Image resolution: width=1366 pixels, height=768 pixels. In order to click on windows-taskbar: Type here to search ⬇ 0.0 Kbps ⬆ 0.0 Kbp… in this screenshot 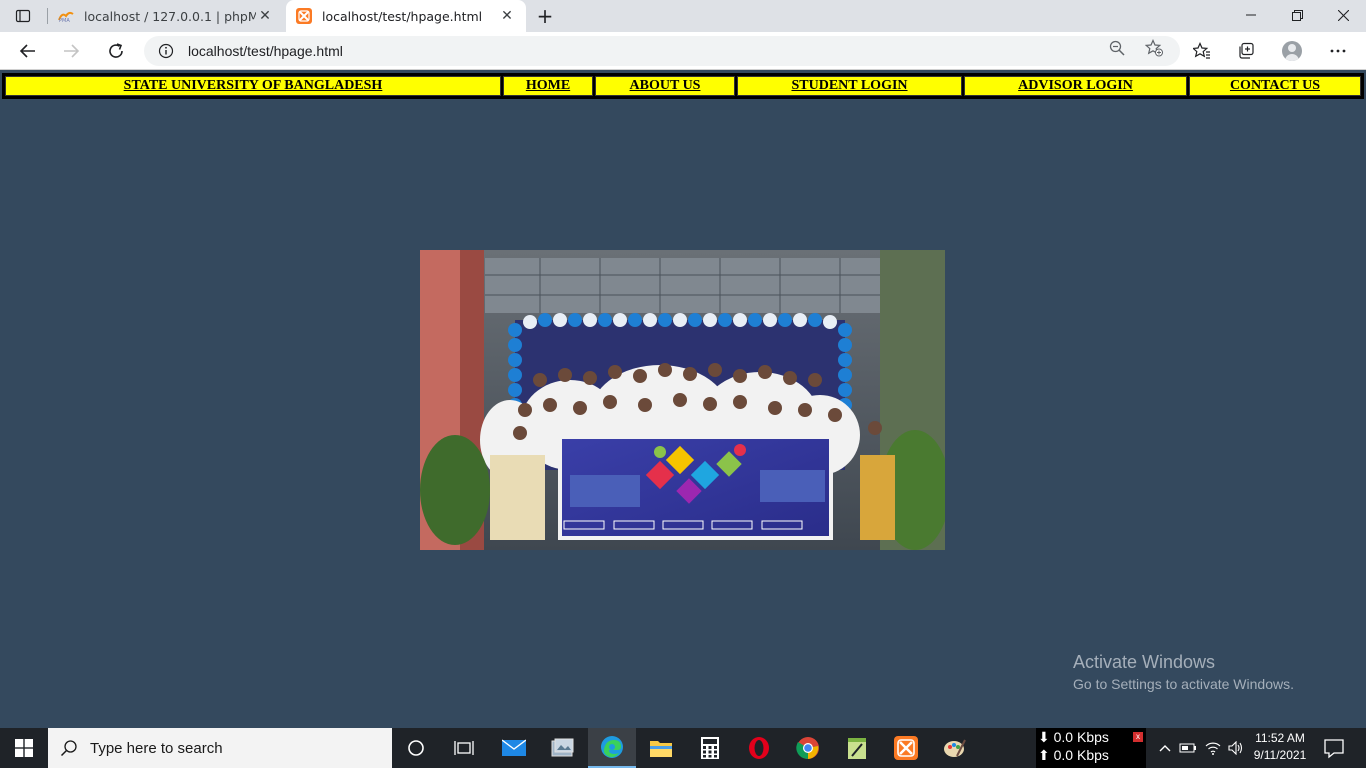, I will do `click(683, 748)`.